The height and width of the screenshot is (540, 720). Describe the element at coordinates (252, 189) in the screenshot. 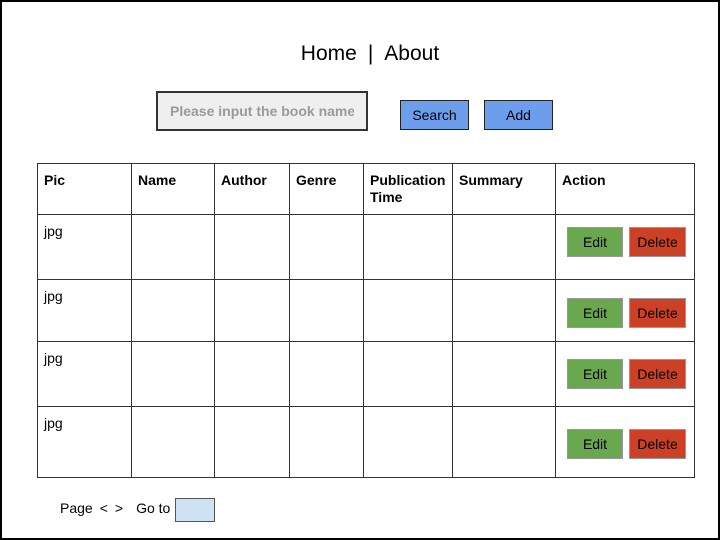

I see `column-header-author: Author` at that location.